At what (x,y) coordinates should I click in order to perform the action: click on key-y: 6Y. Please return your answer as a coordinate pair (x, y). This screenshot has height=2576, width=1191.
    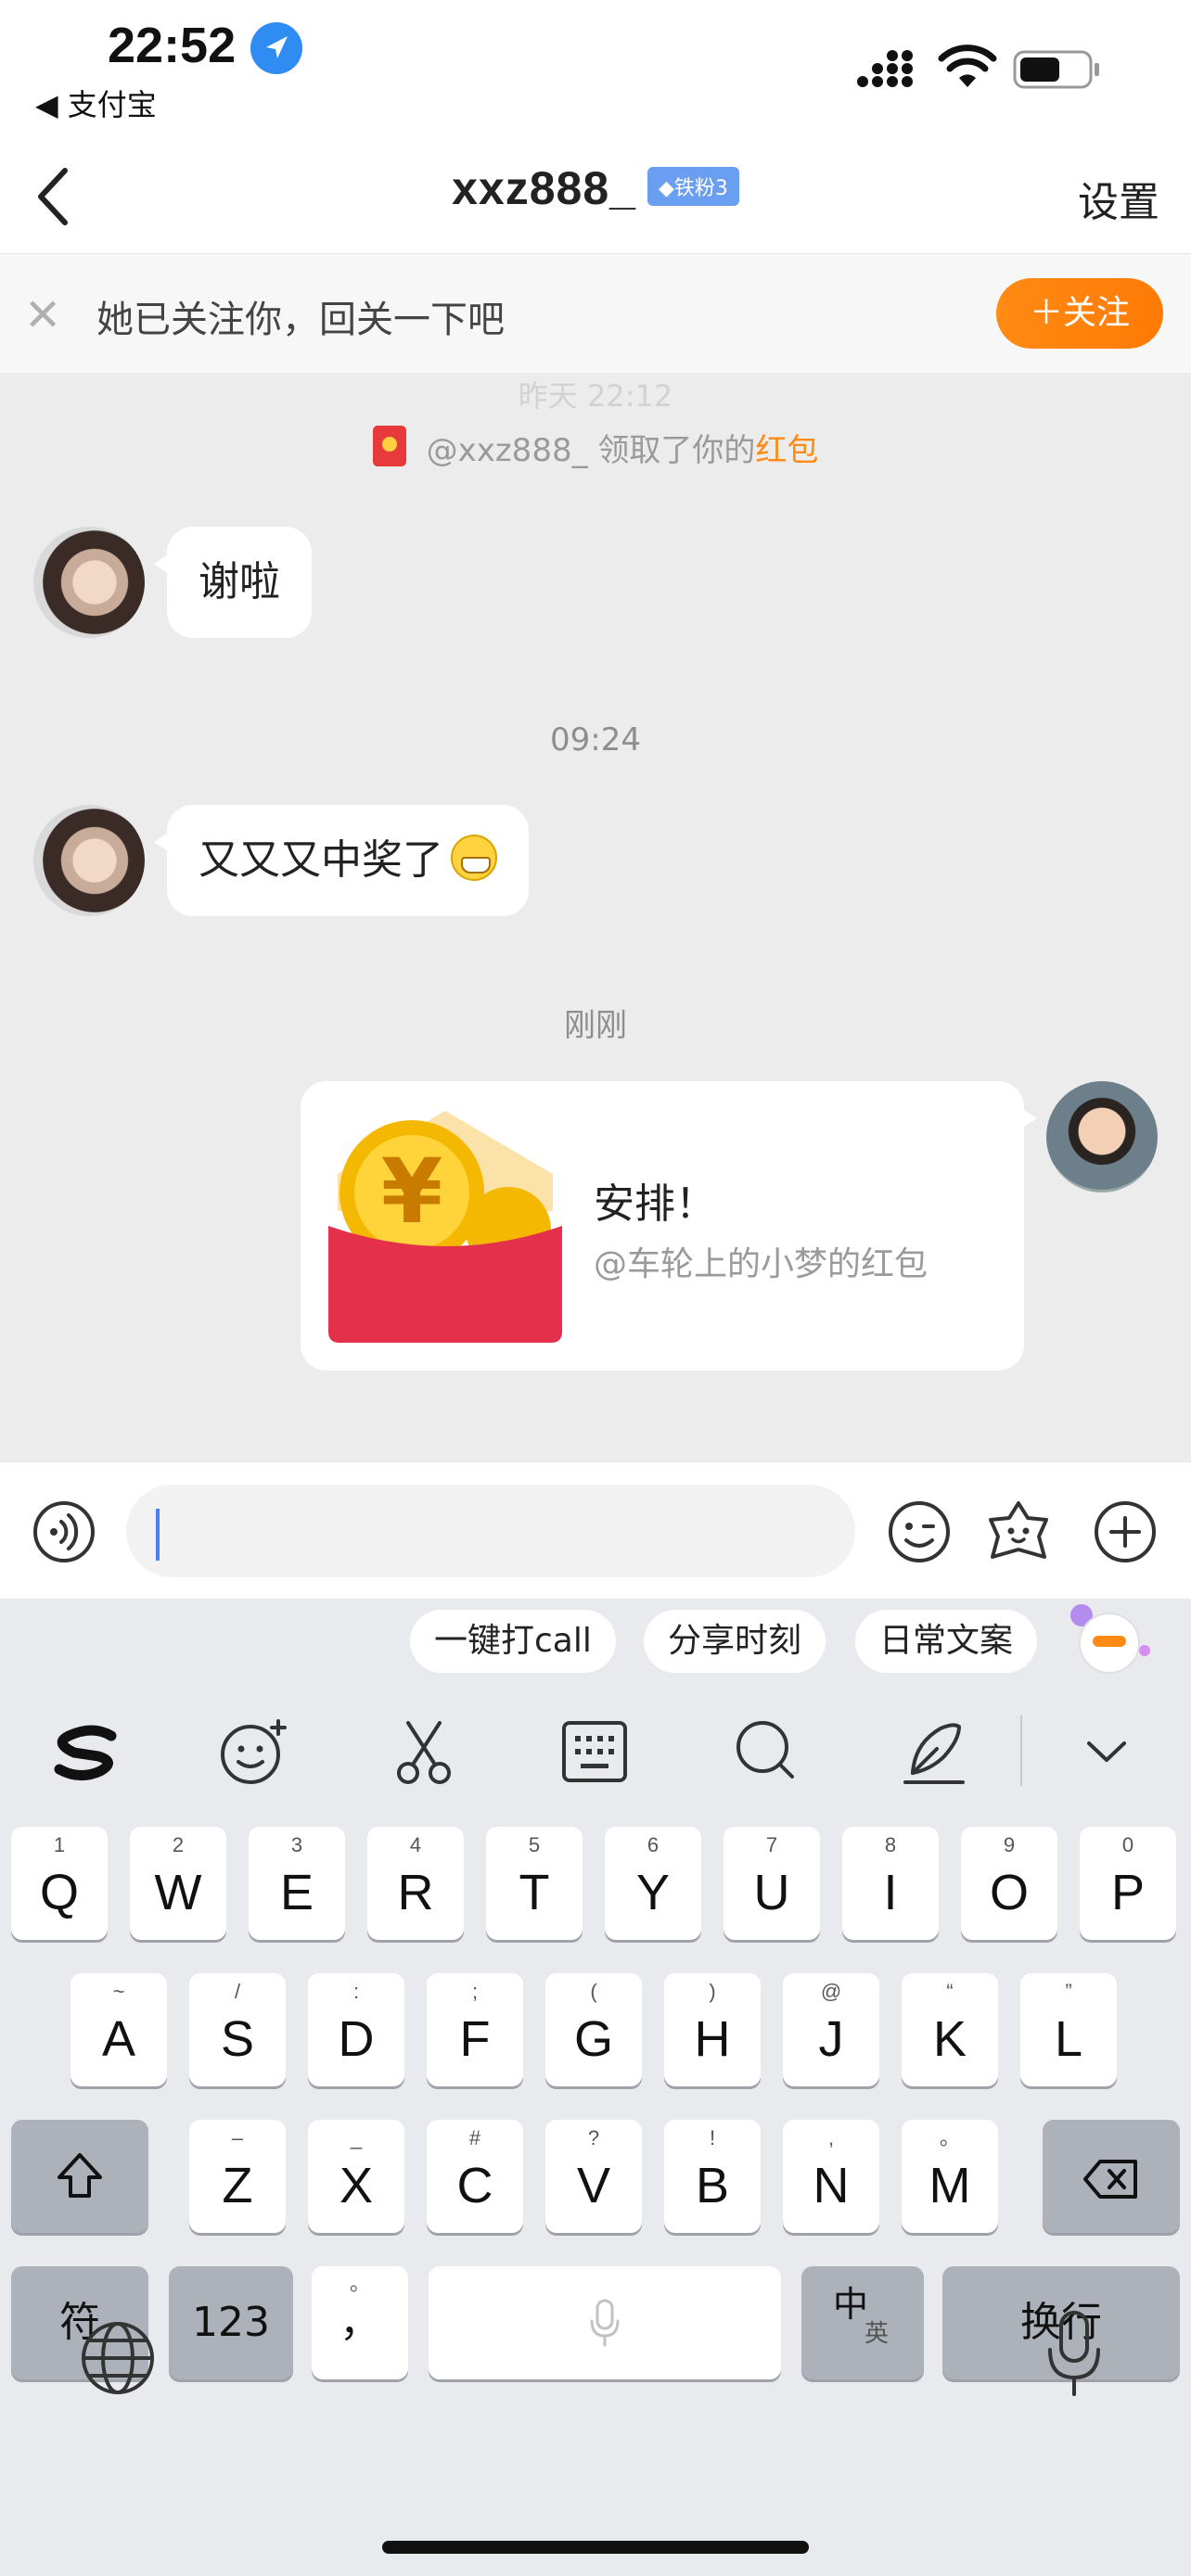
    Looking at the image, I should click on (653, 1883).